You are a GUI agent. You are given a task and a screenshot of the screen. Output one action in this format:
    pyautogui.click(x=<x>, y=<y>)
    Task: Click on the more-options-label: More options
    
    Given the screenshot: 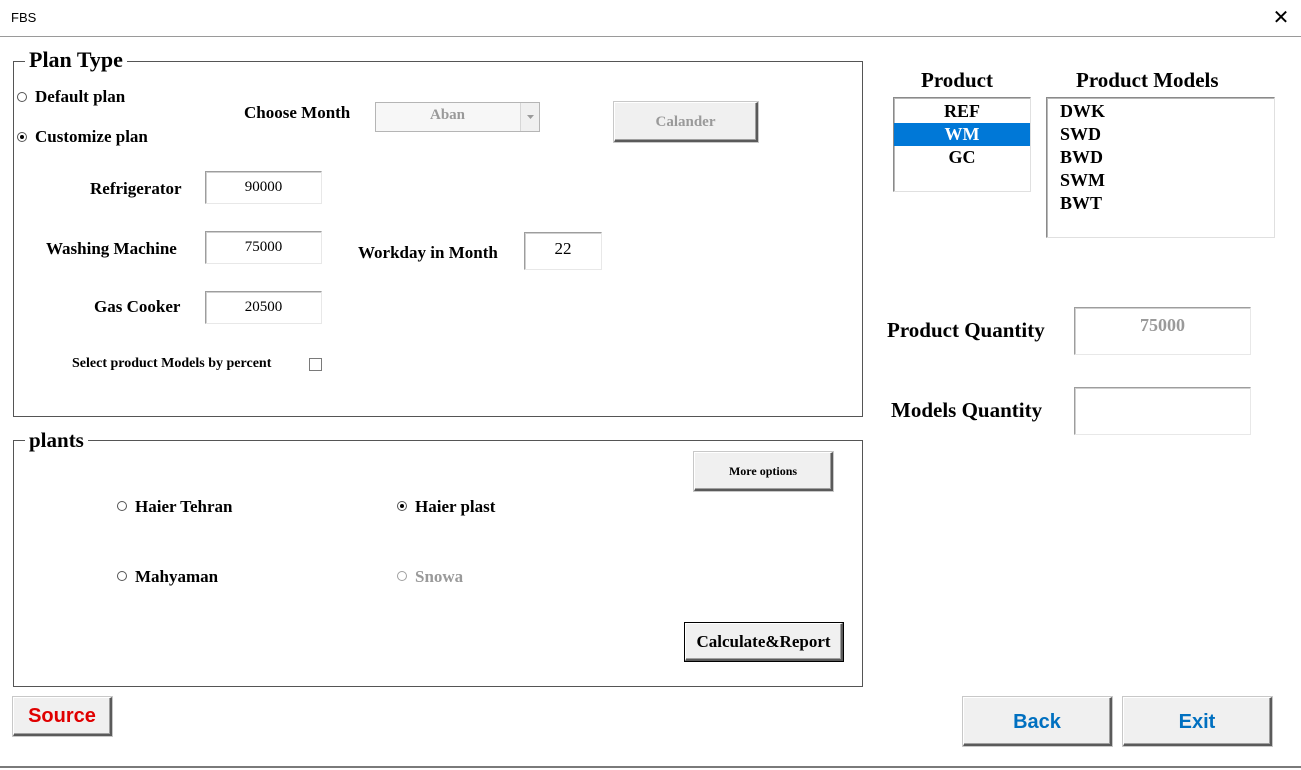 What is the action you would take?
    pyautogui.click(x=763, y=471)
    